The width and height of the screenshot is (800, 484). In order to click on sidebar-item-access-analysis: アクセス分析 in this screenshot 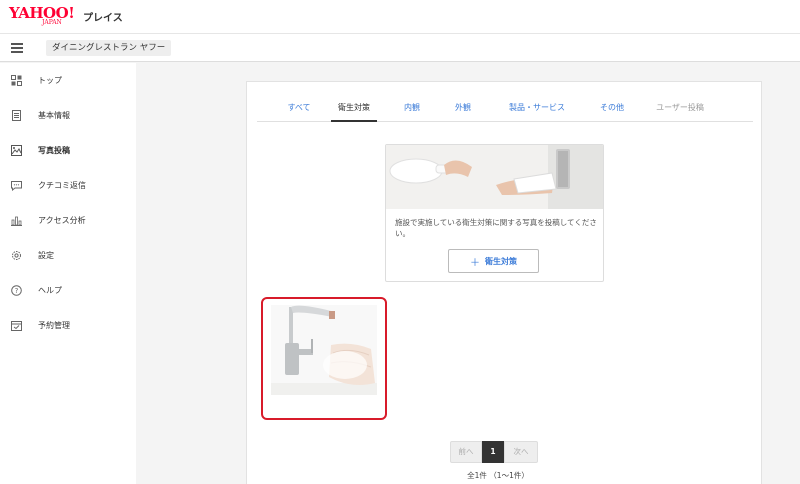, I will do `click(68, 220)`.